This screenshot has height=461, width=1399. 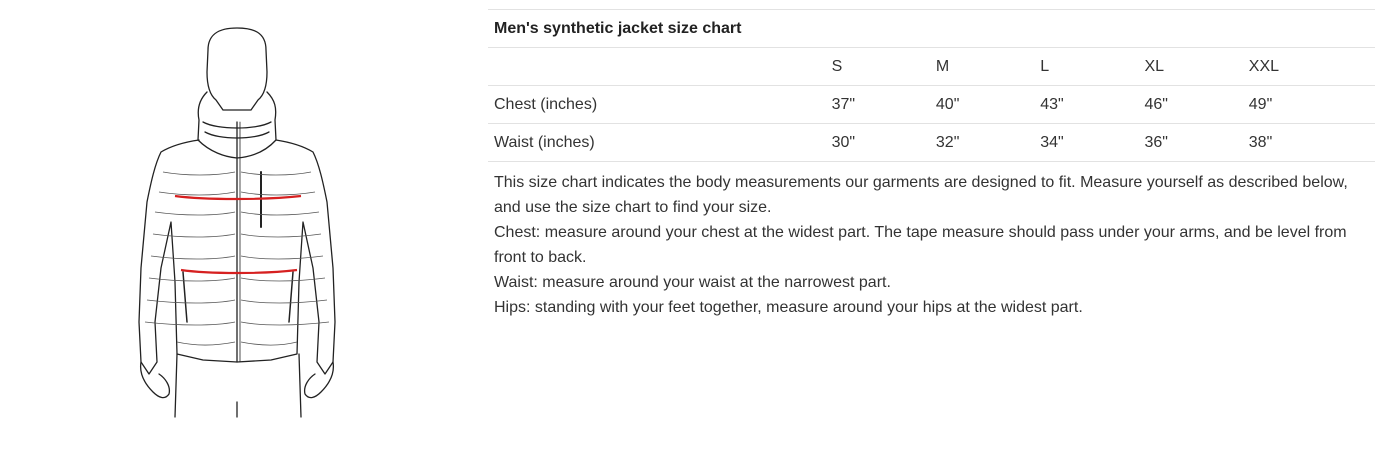 I want to click on header-empty-cell, so click(x=660, y=66).